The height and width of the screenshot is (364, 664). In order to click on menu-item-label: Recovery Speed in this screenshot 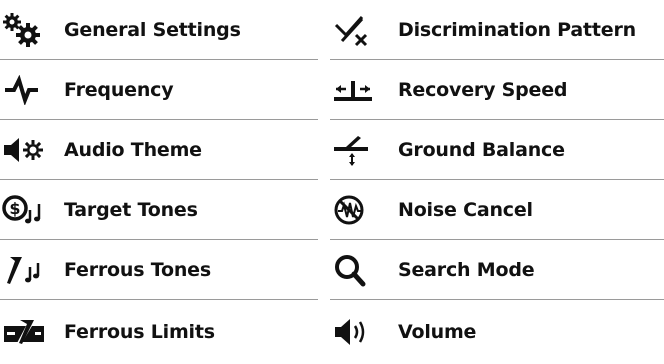, I will do `click(483, 89)`.